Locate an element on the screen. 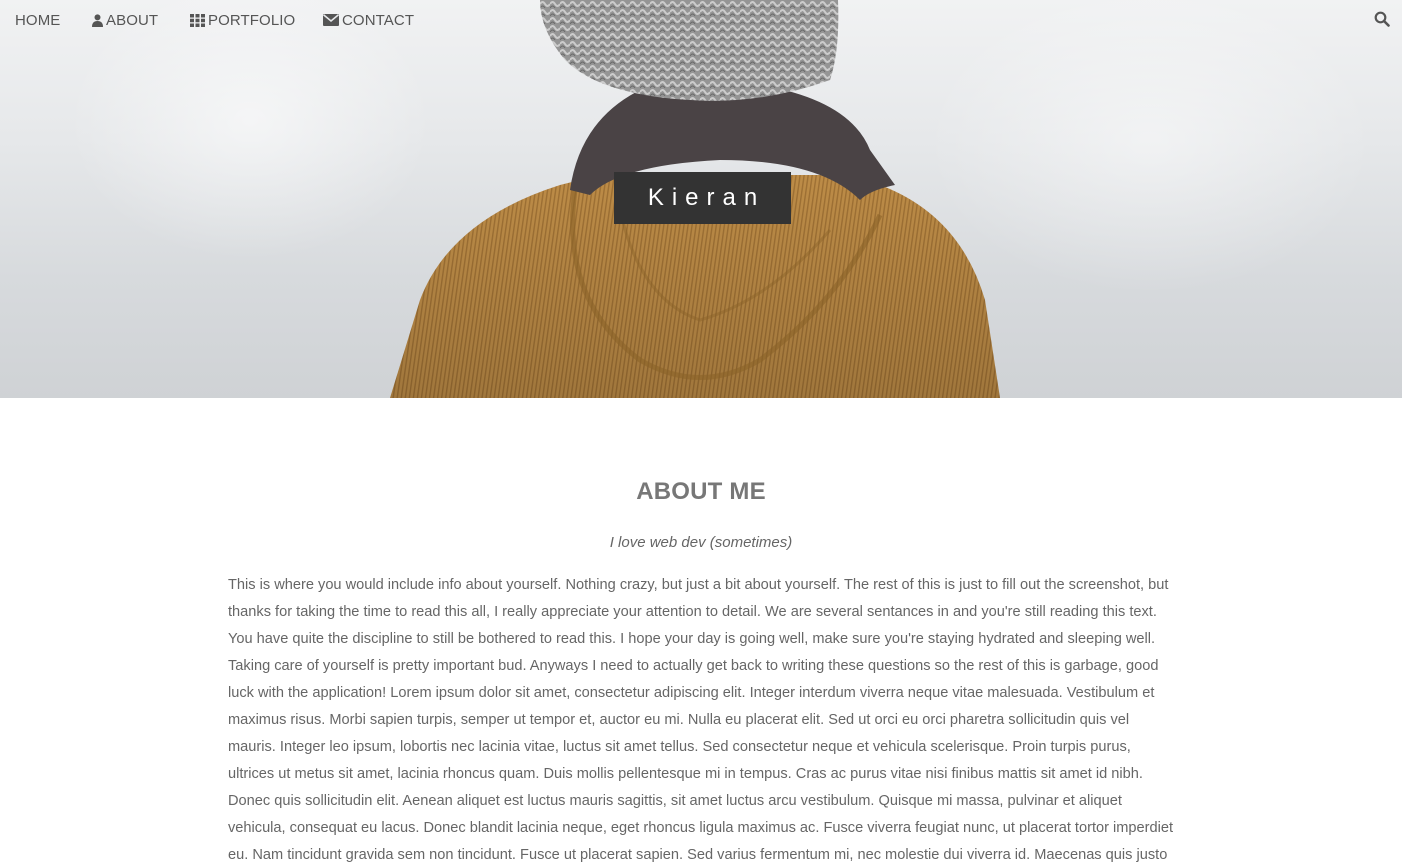  nav-about-label: ABOUT is located at coordinates (132, 20).